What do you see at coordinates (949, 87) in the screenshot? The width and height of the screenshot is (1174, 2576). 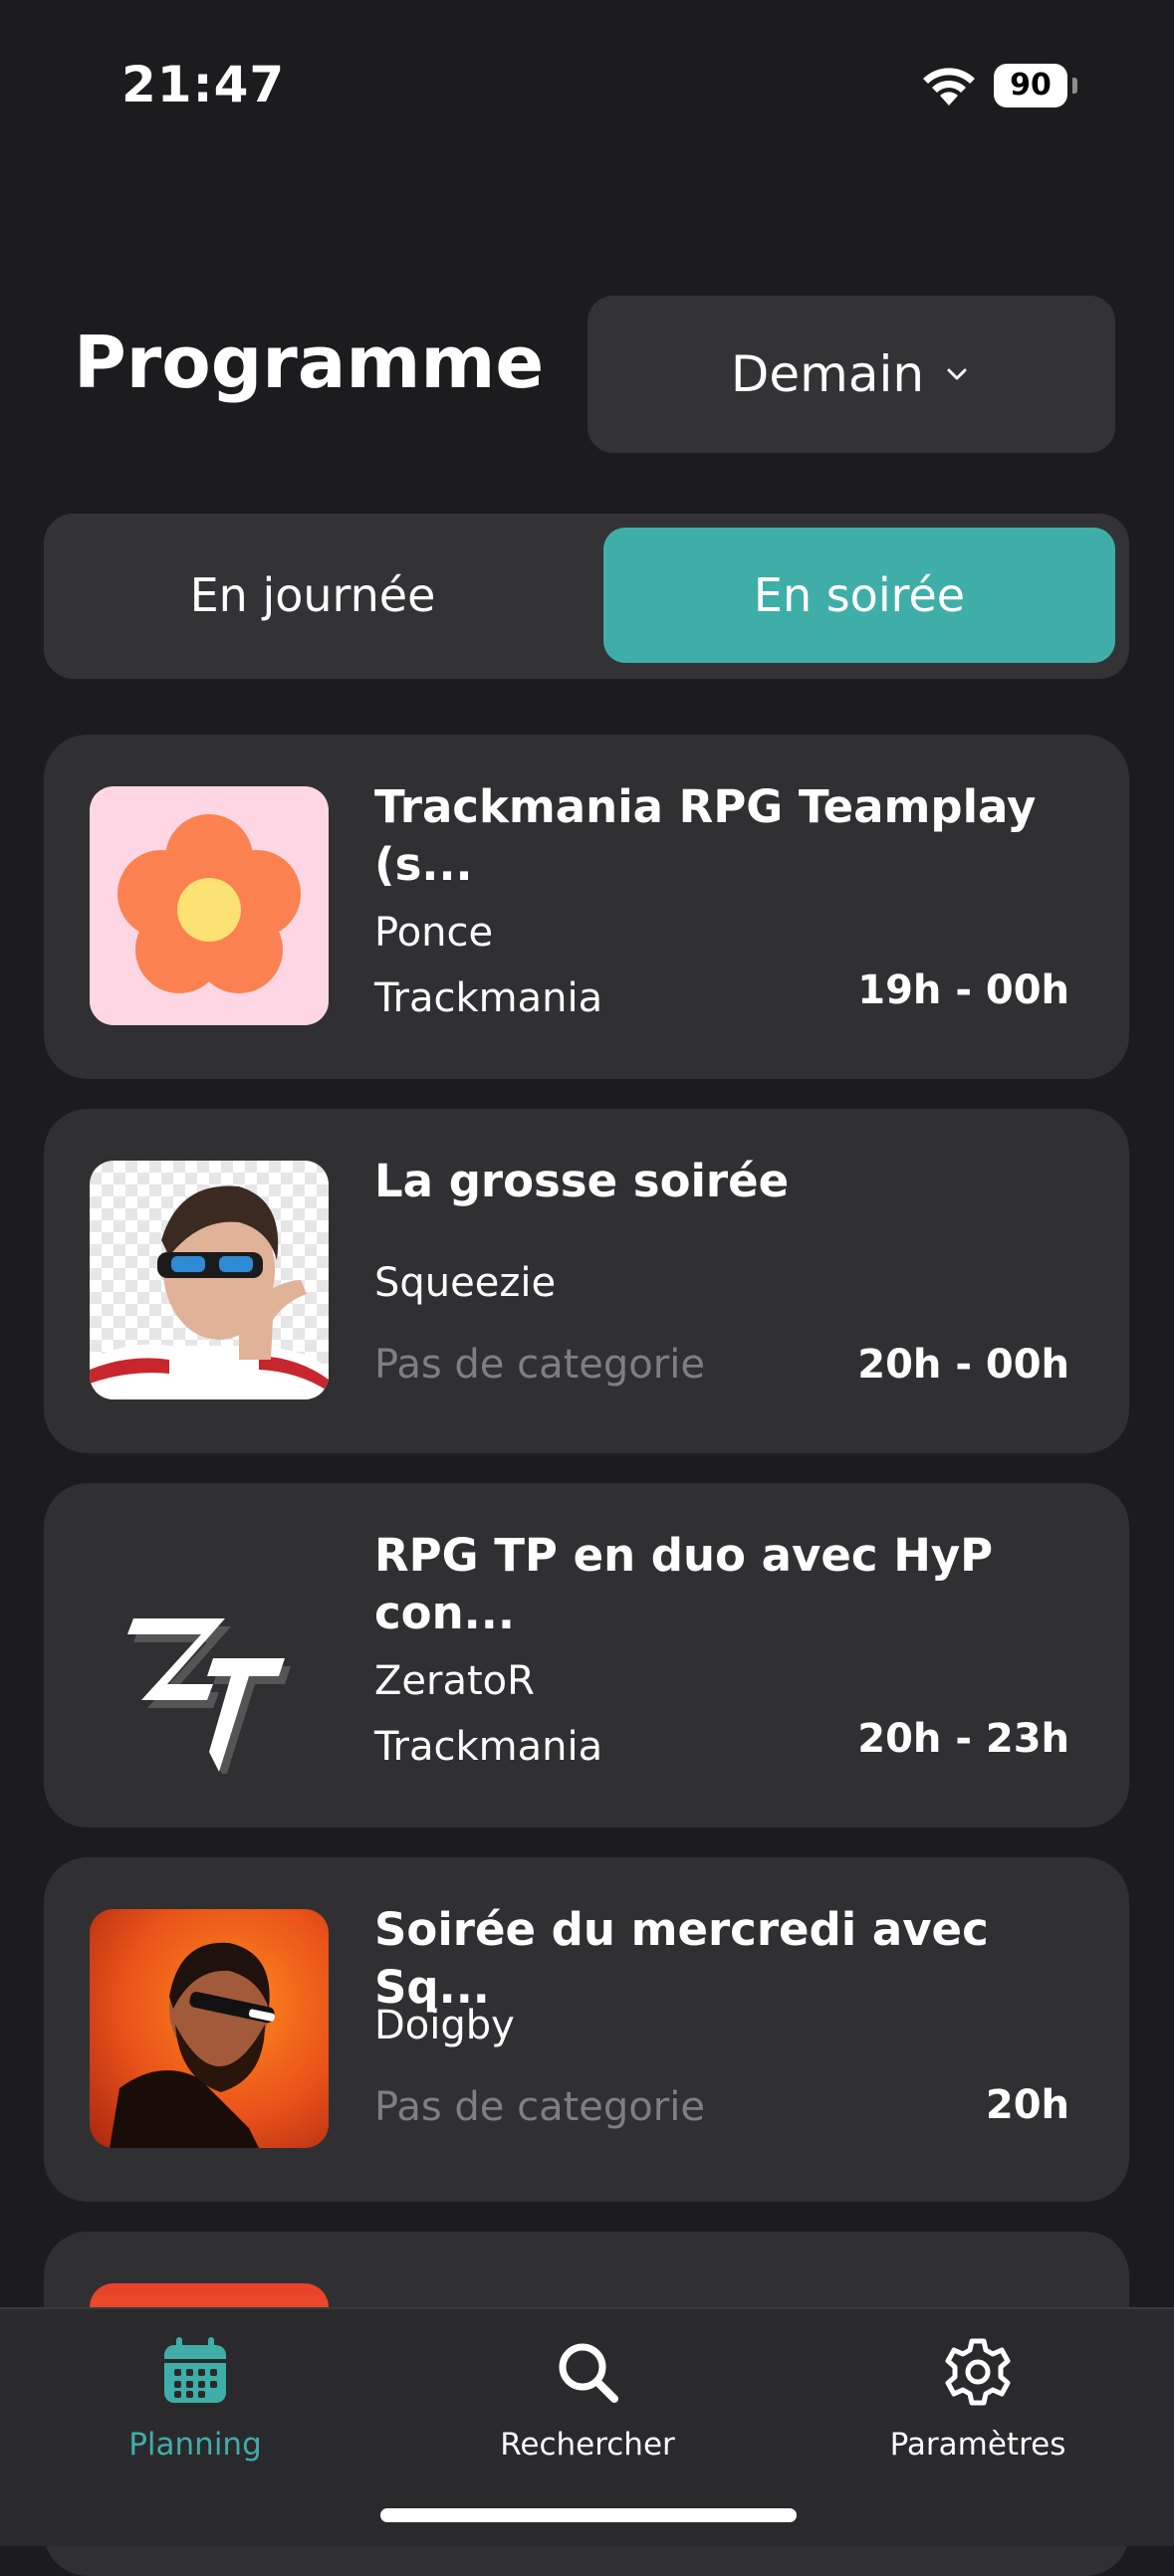 I see `wifi-icon` at bounding box center [949, 87].